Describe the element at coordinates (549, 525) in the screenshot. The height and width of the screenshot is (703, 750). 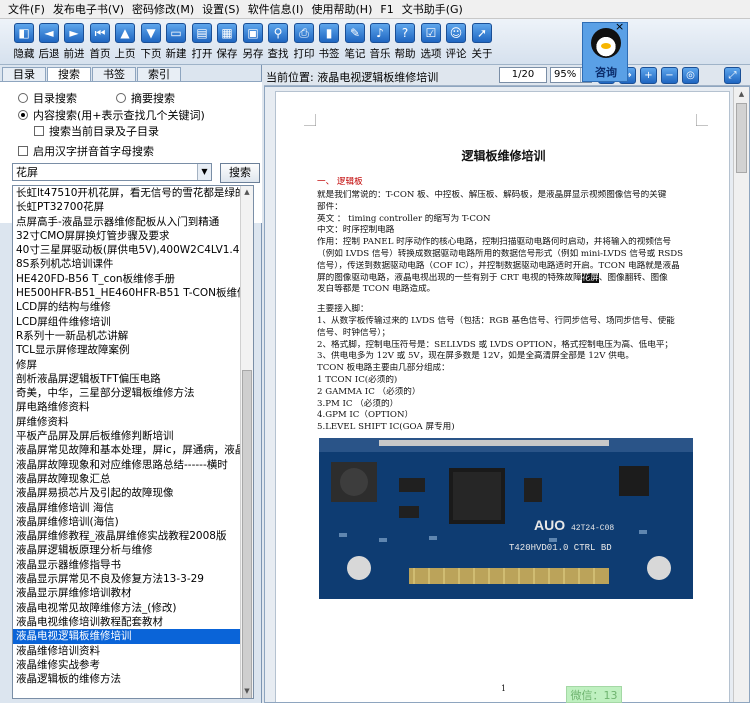
I see `board-logo-text: AUO` at that location.